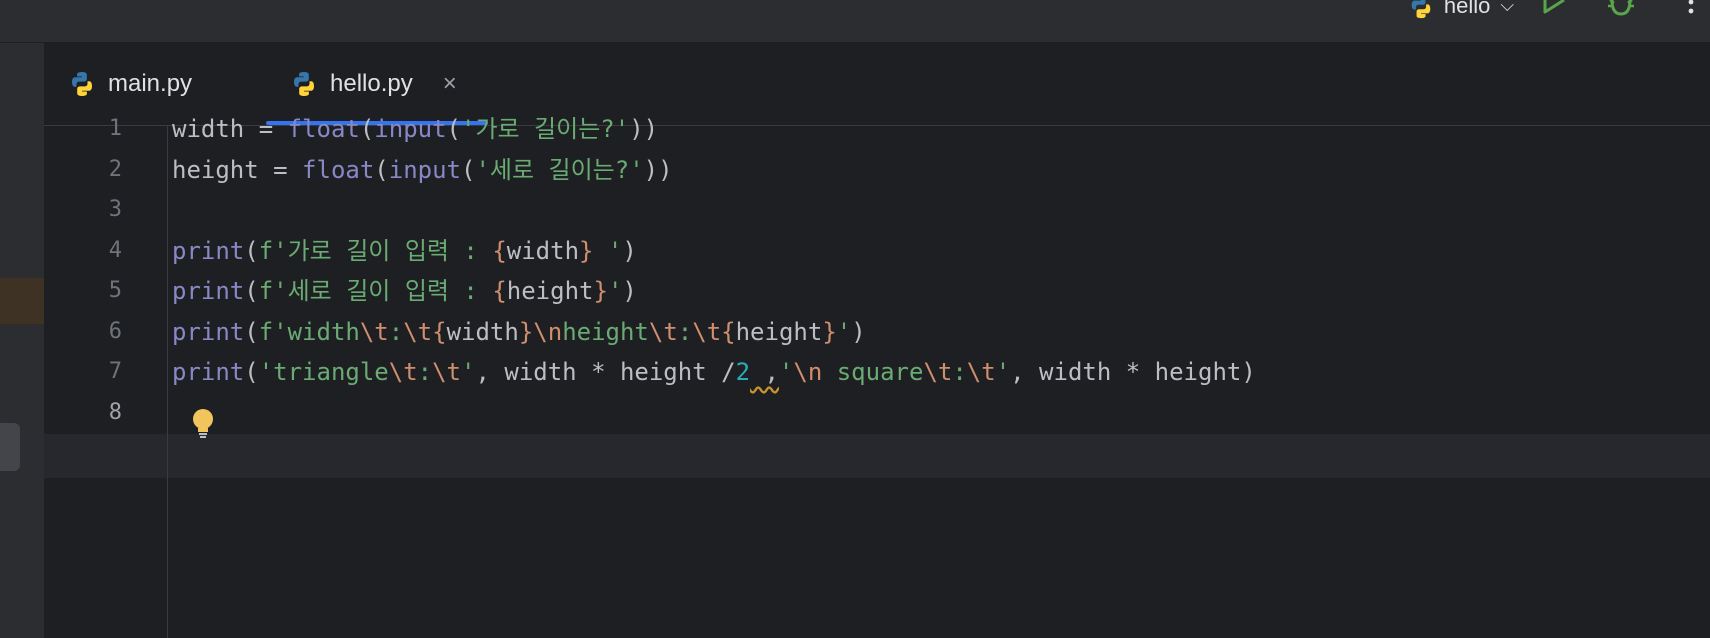 This screenshot has height=638, width=1710. What do you see at coordinates (764, 372) in the screenshot?
I see `code-token: ,` at bounding box center [764, 372].